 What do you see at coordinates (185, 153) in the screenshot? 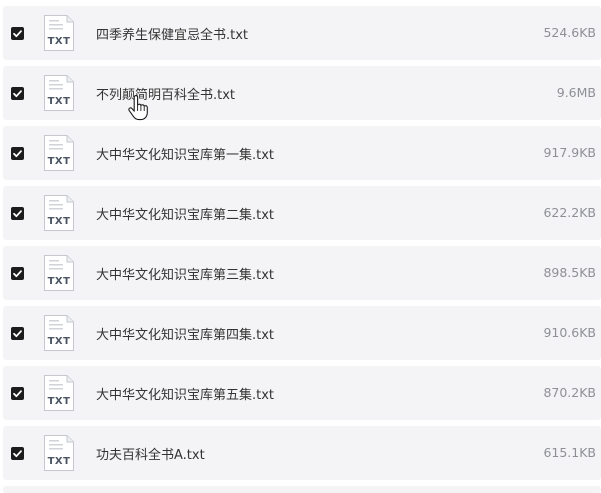
I see `file-name: 大中华文化知识宝库第一集.txt` at bounding box center [185, 153].